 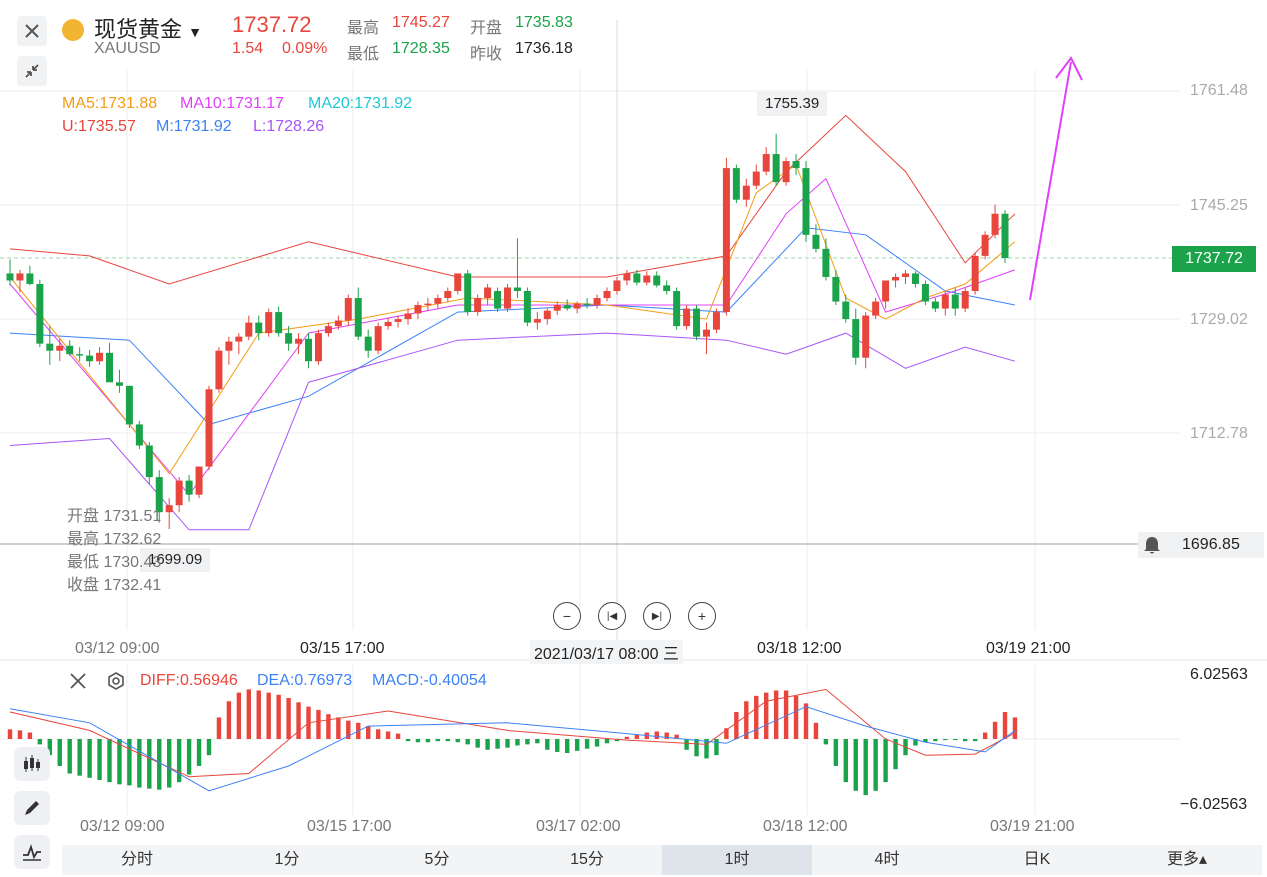 I want to click on skip-back-icon: |◀, so click(x=612, y=616).